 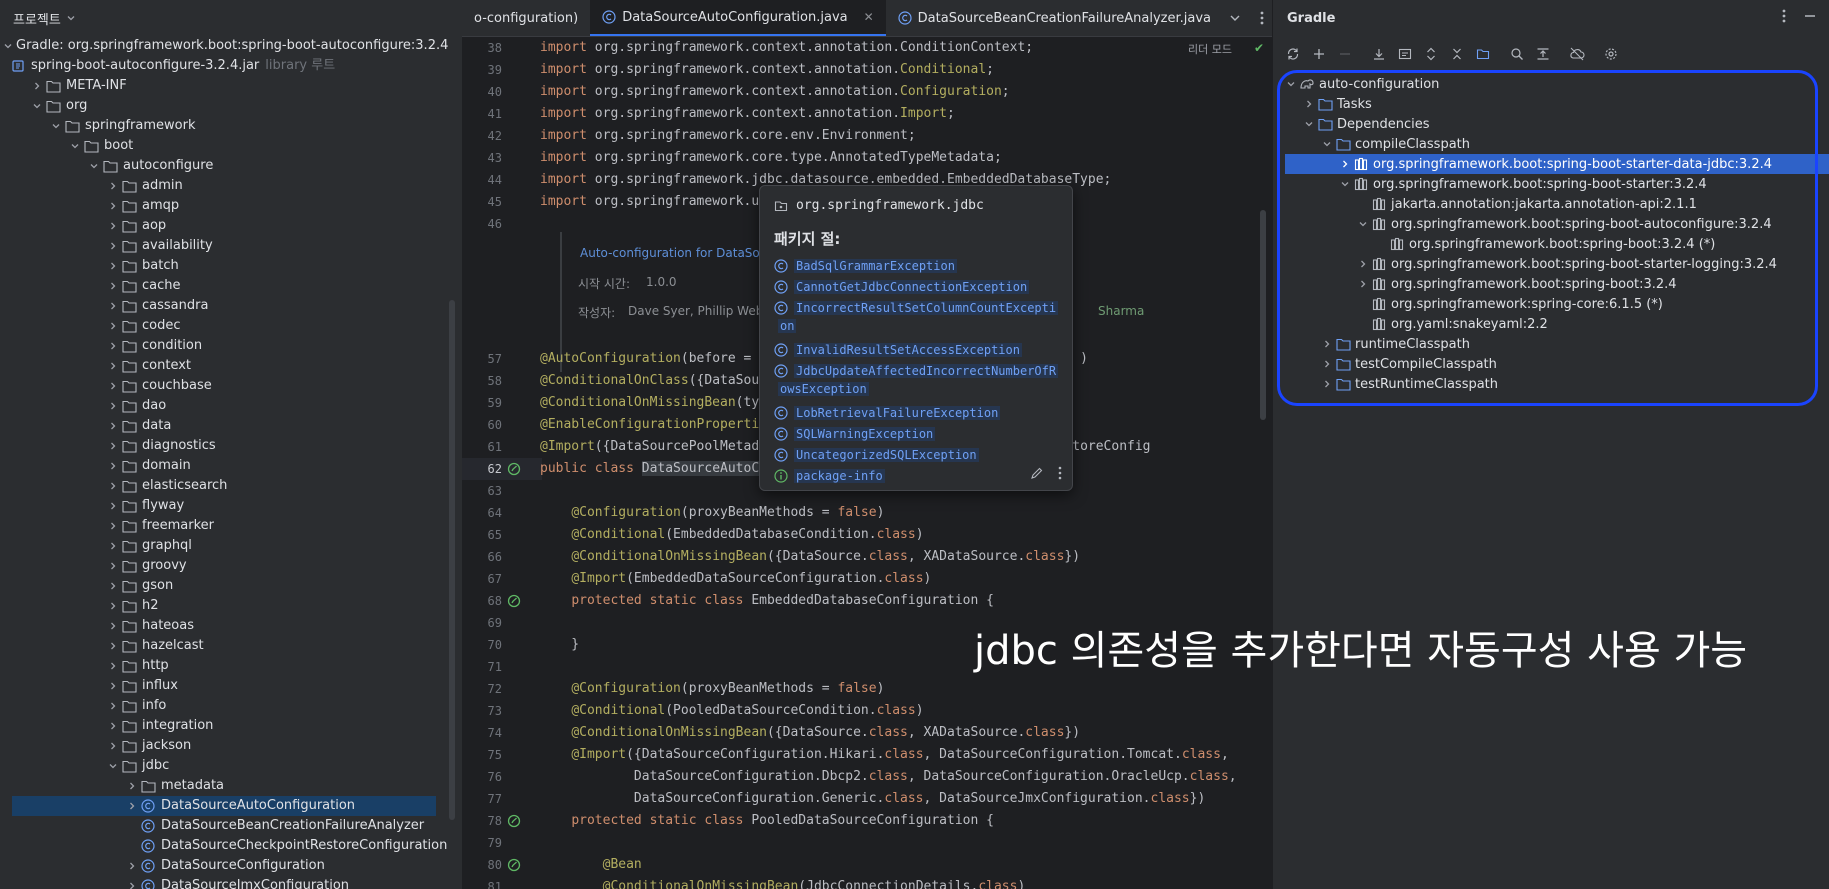 I want to click on project-tree-item: cassandra, so click(x=231, y=306).